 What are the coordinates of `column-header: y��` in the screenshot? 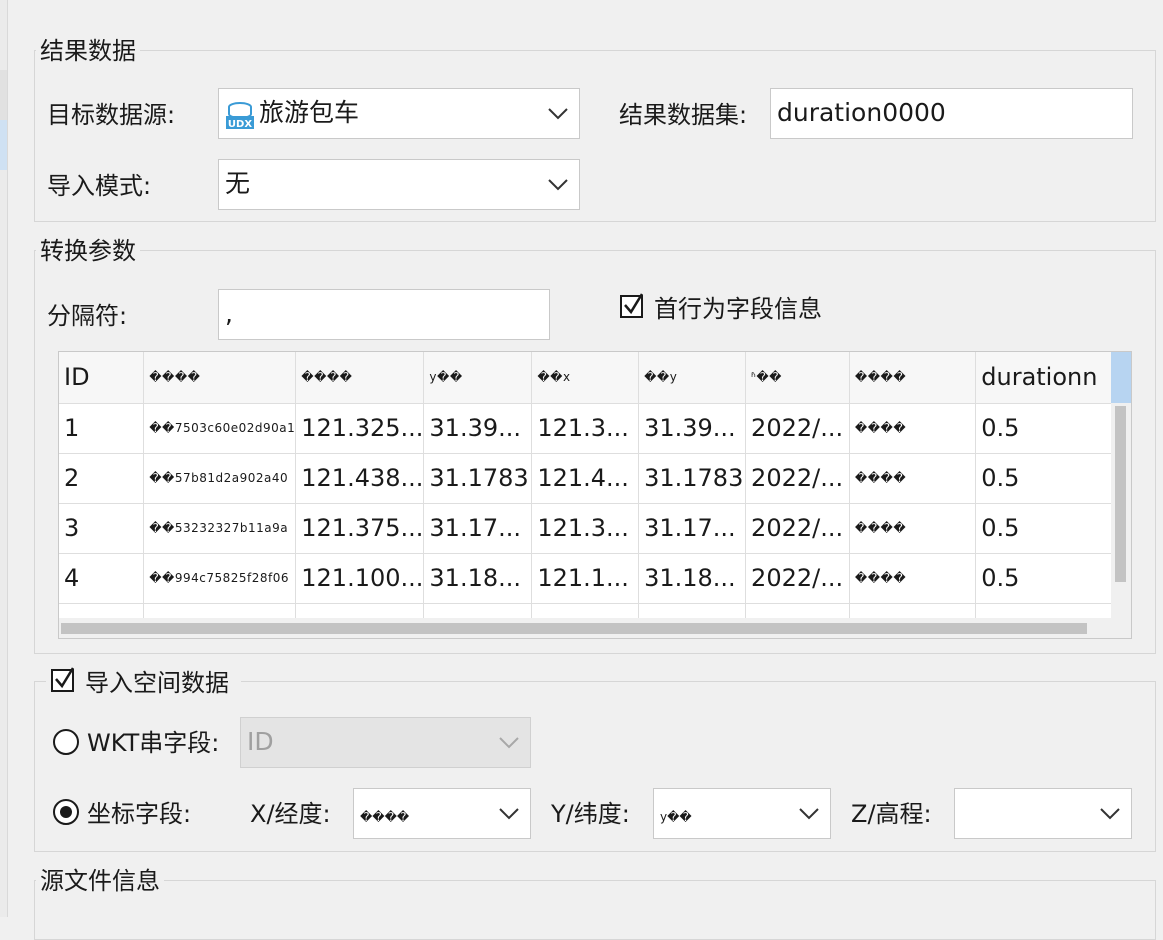 It's located at (478, 378).